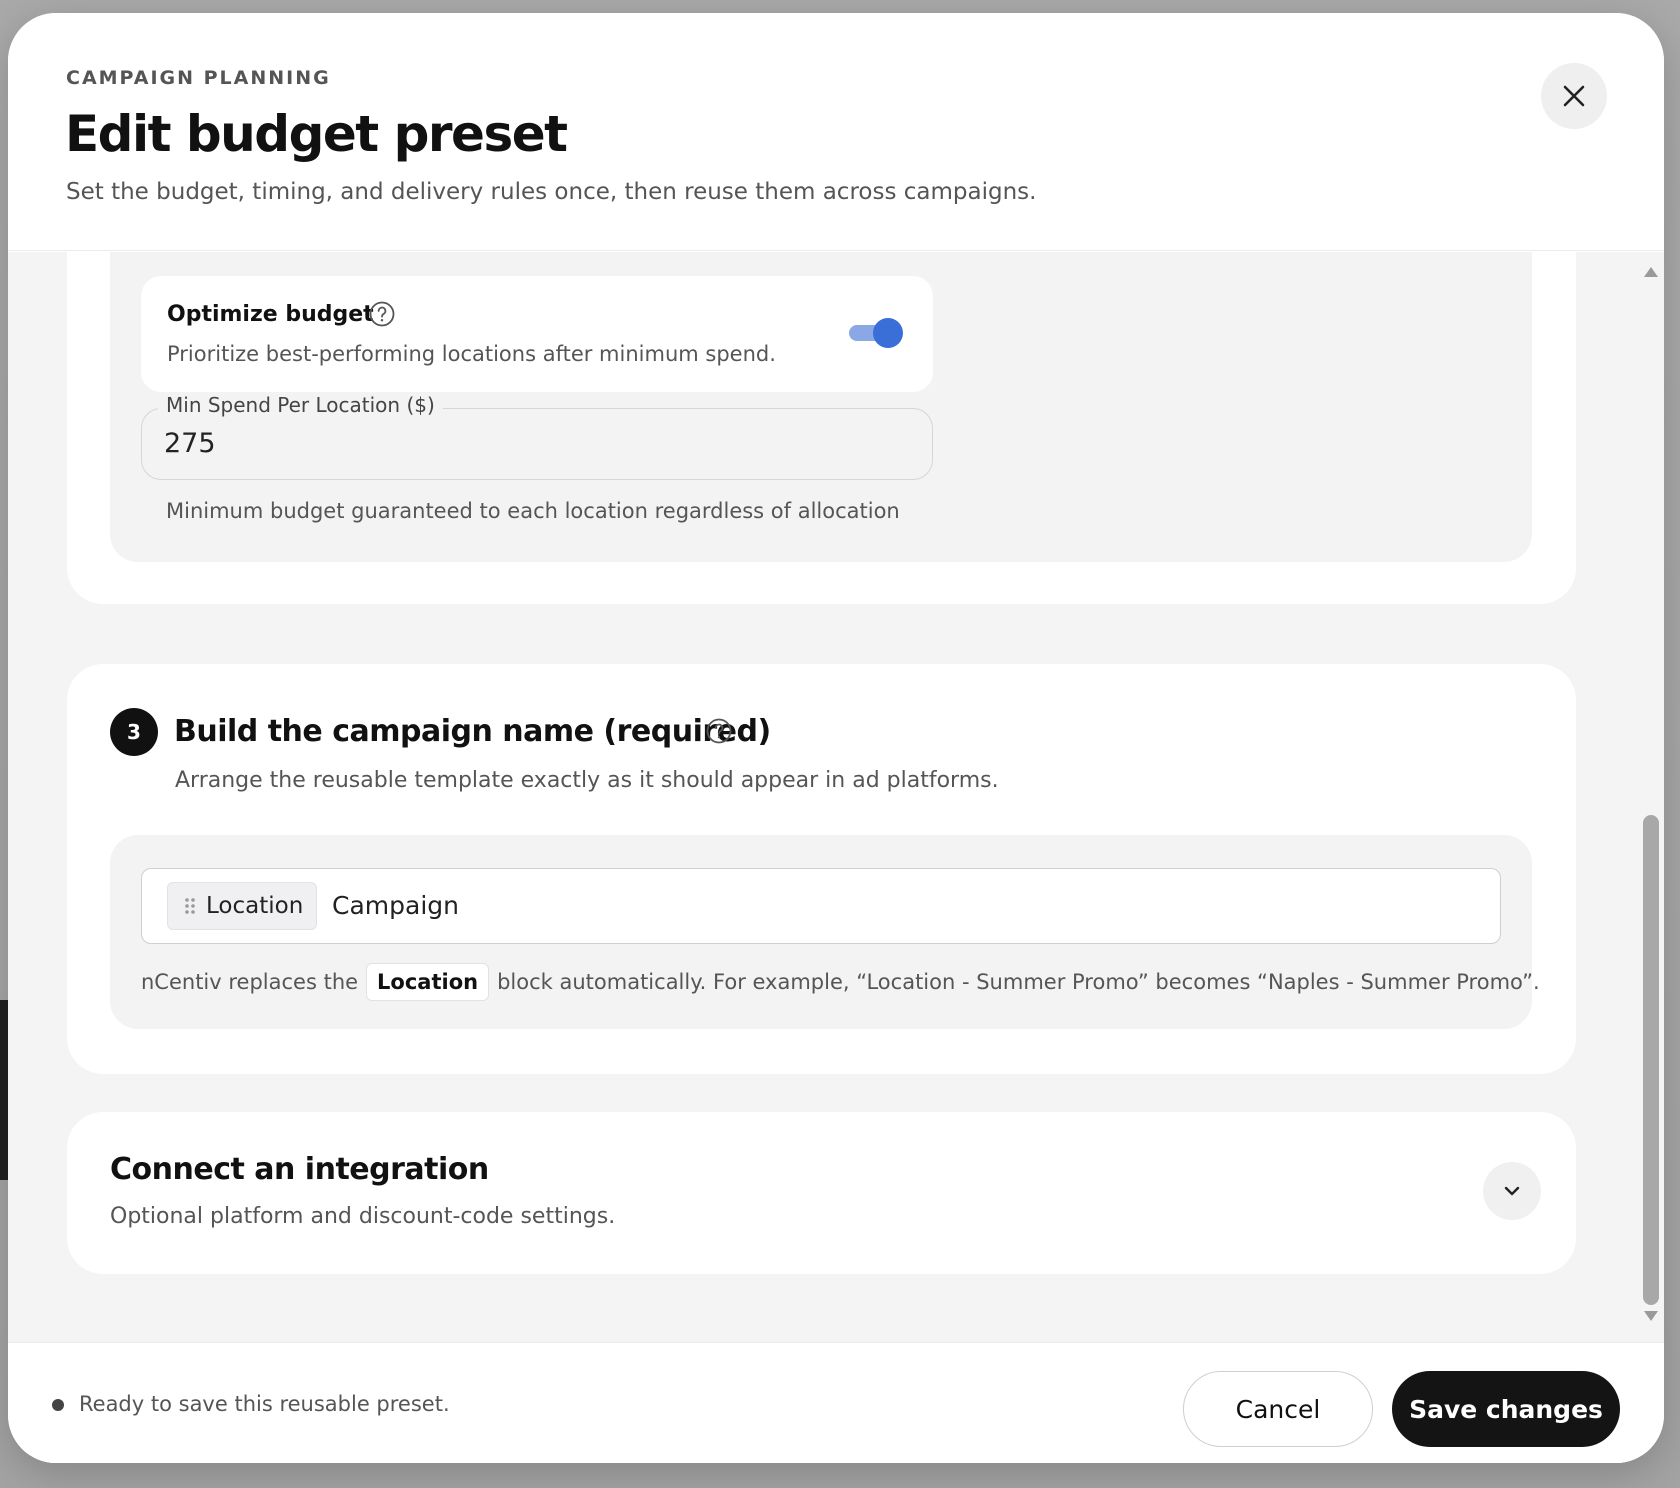 Image resolution: width=1680 pixels, height=1488 pixels. I want to click on step-badge: 3, so click(134, 732).